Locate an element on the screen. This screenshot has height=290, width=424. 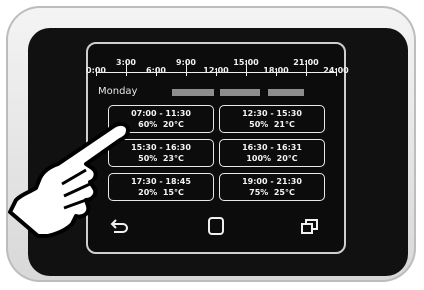
slot-temp: 15°C is located at coordinates (173, 192).